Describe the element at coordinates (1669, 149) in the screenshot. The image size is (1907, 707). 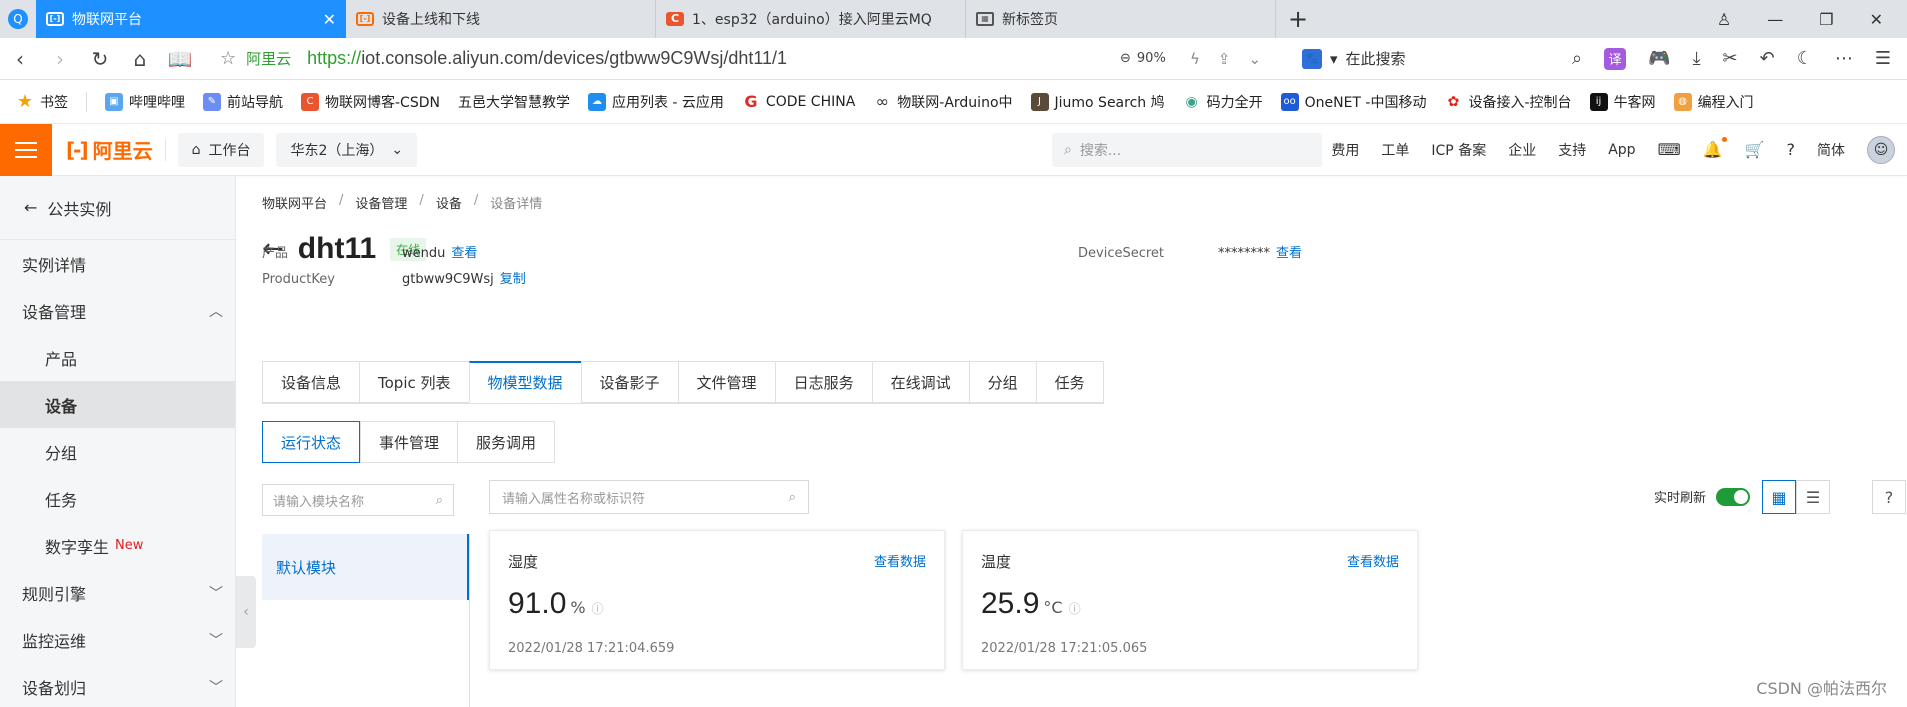
I see `terminal-icon: ⌨` at that location.